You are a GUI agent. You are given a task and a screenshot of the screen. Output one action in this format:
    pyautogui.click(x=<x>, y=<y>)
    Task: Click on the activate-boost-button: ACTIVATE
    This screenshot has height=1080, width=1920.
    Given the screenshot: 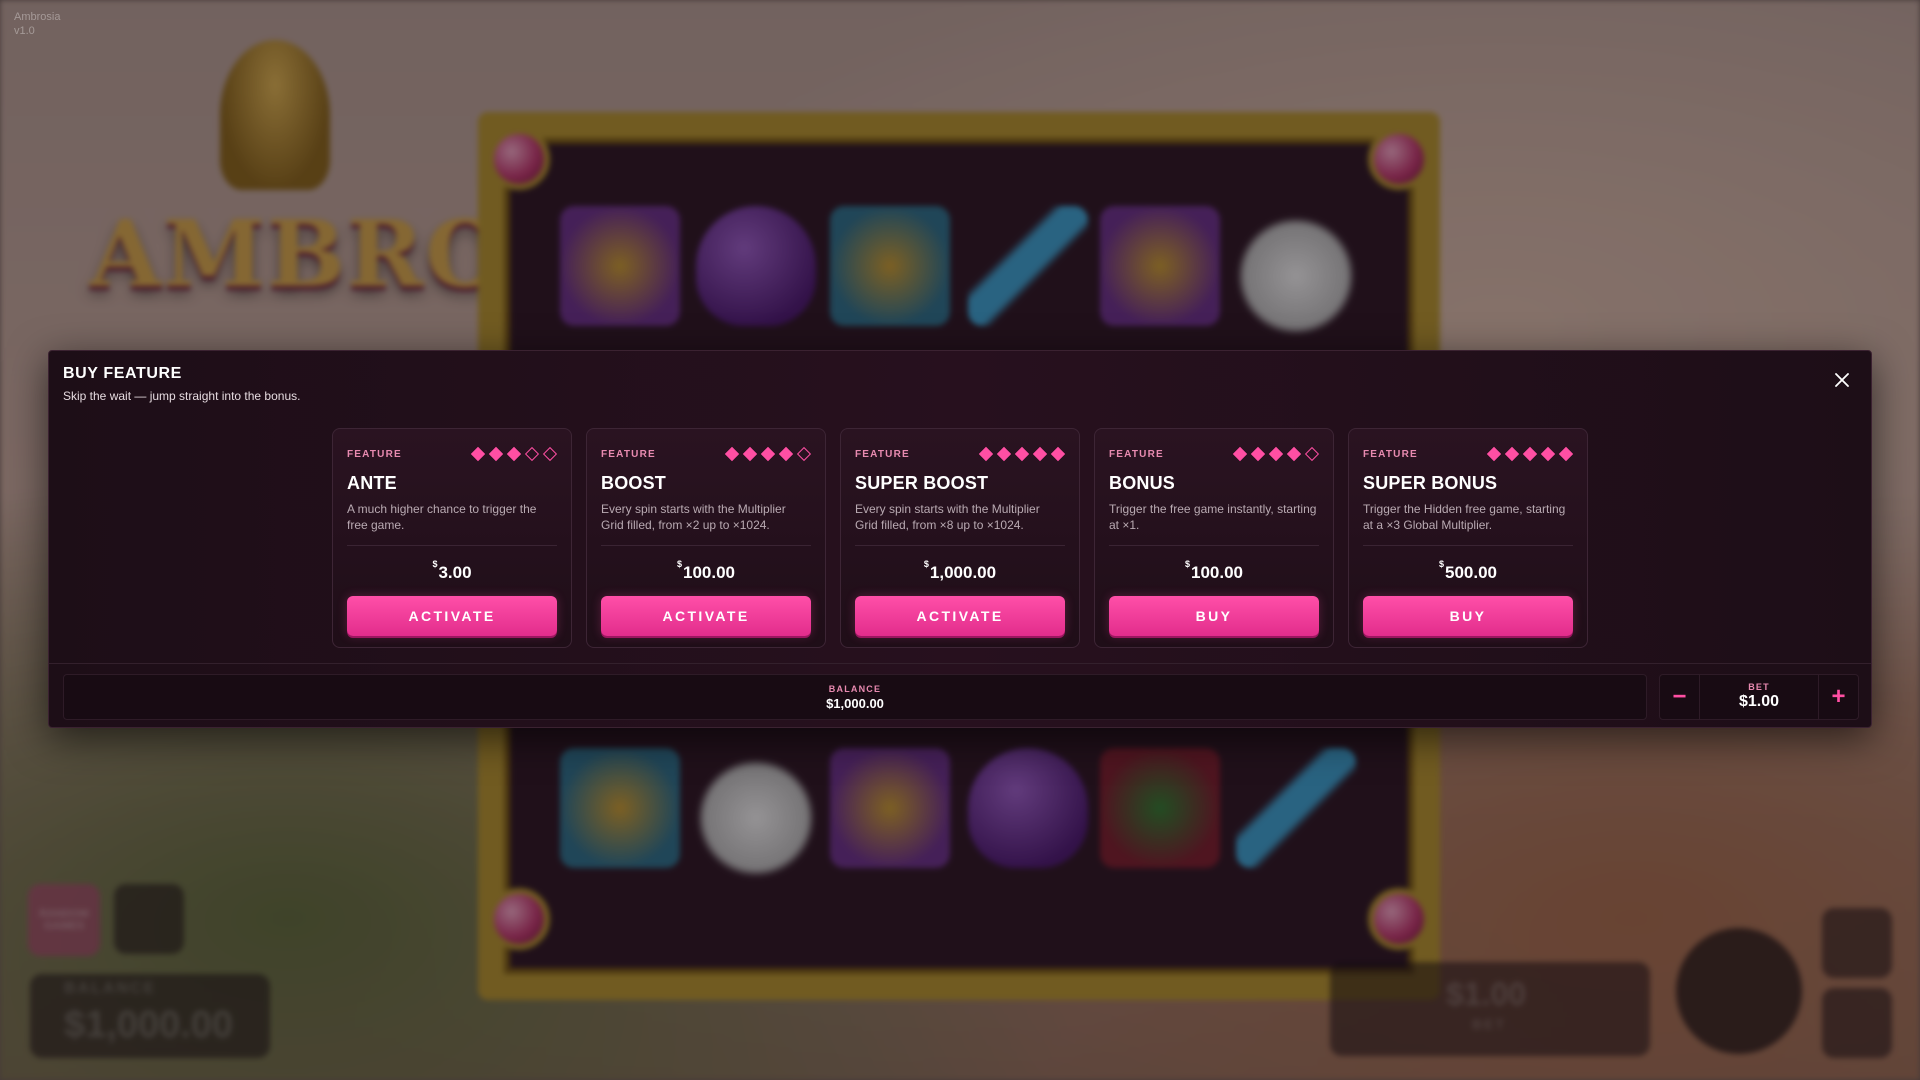 What is the action you would take?
    pyautogui.click(x=706, y=616)
    